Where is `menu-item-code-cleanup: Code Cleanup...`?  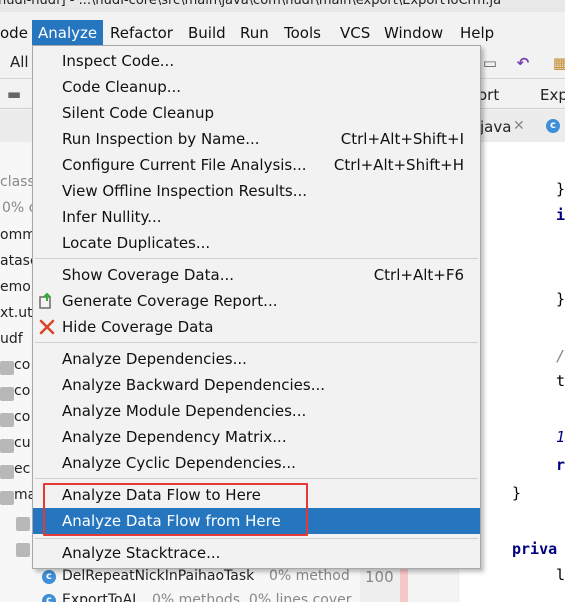
menu-item-code-cleanup: Code Cleanup... is located at coordinates (256, 87).